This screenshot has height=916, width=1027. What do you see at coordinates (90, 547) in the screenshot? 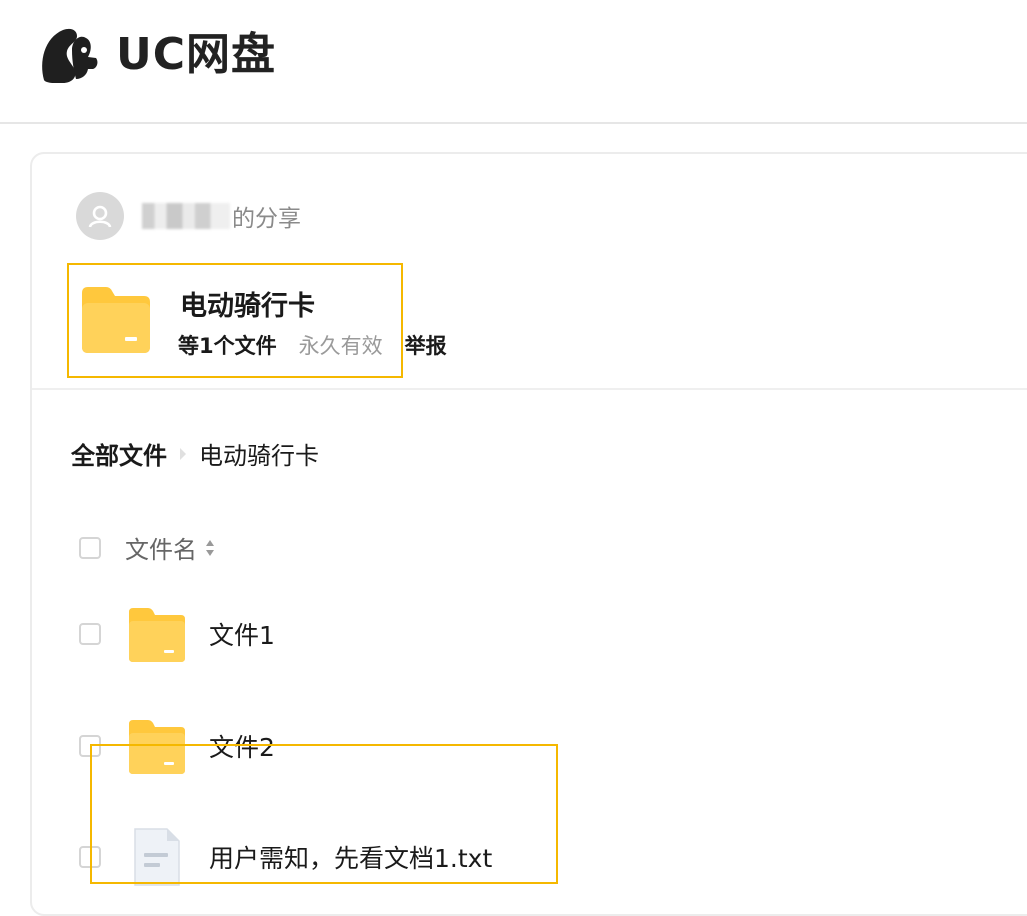
I see `select-all-checkbox` at bounding box center [90, 547].